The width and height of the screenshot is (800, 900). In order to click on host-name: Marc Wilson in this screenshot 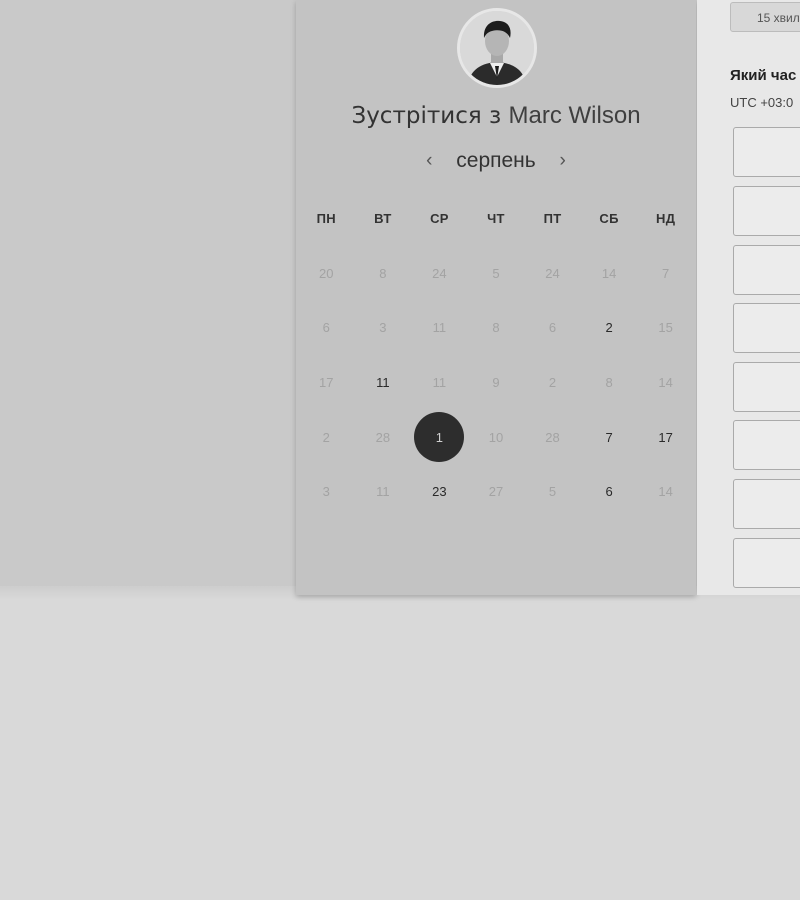, I will do `click(574, 115)`.